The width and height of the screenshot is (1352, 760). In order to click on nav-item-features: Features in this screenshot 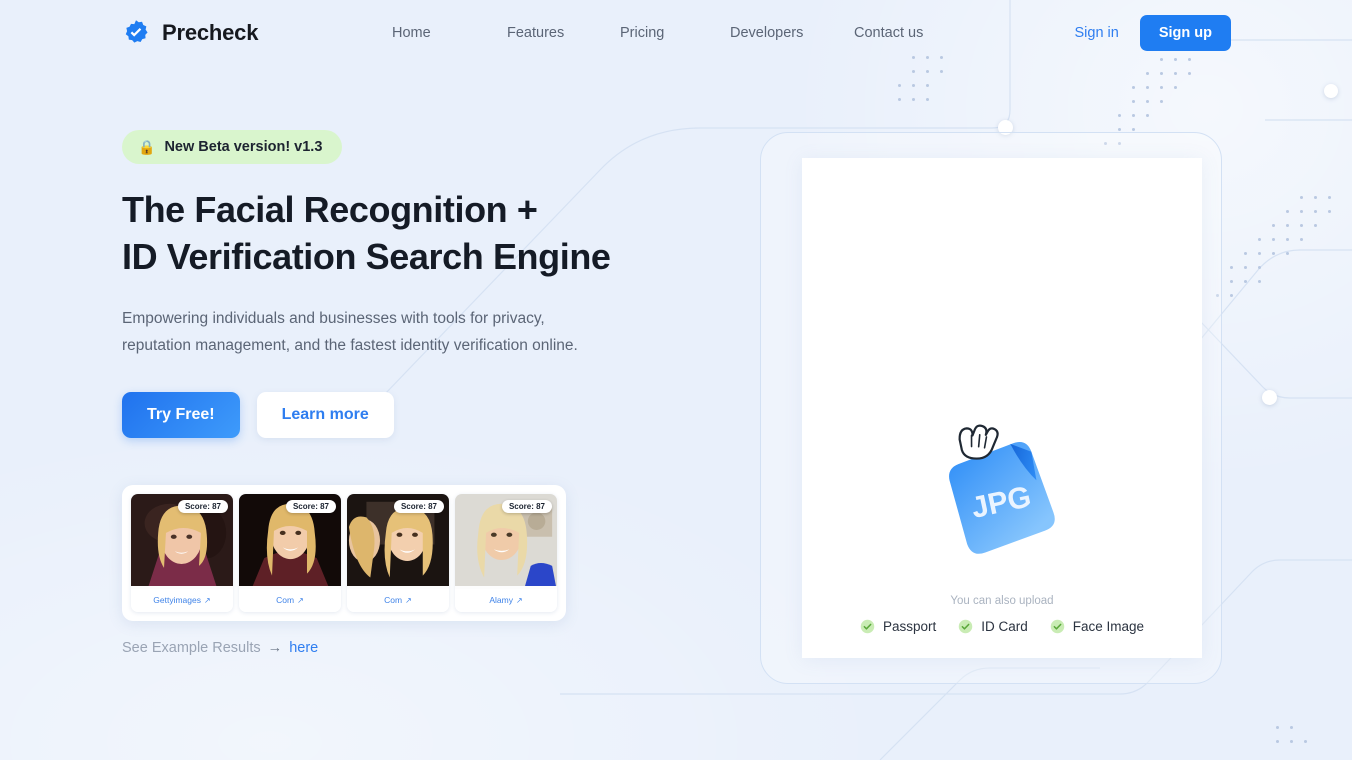, I will do `click(563, 33)`.